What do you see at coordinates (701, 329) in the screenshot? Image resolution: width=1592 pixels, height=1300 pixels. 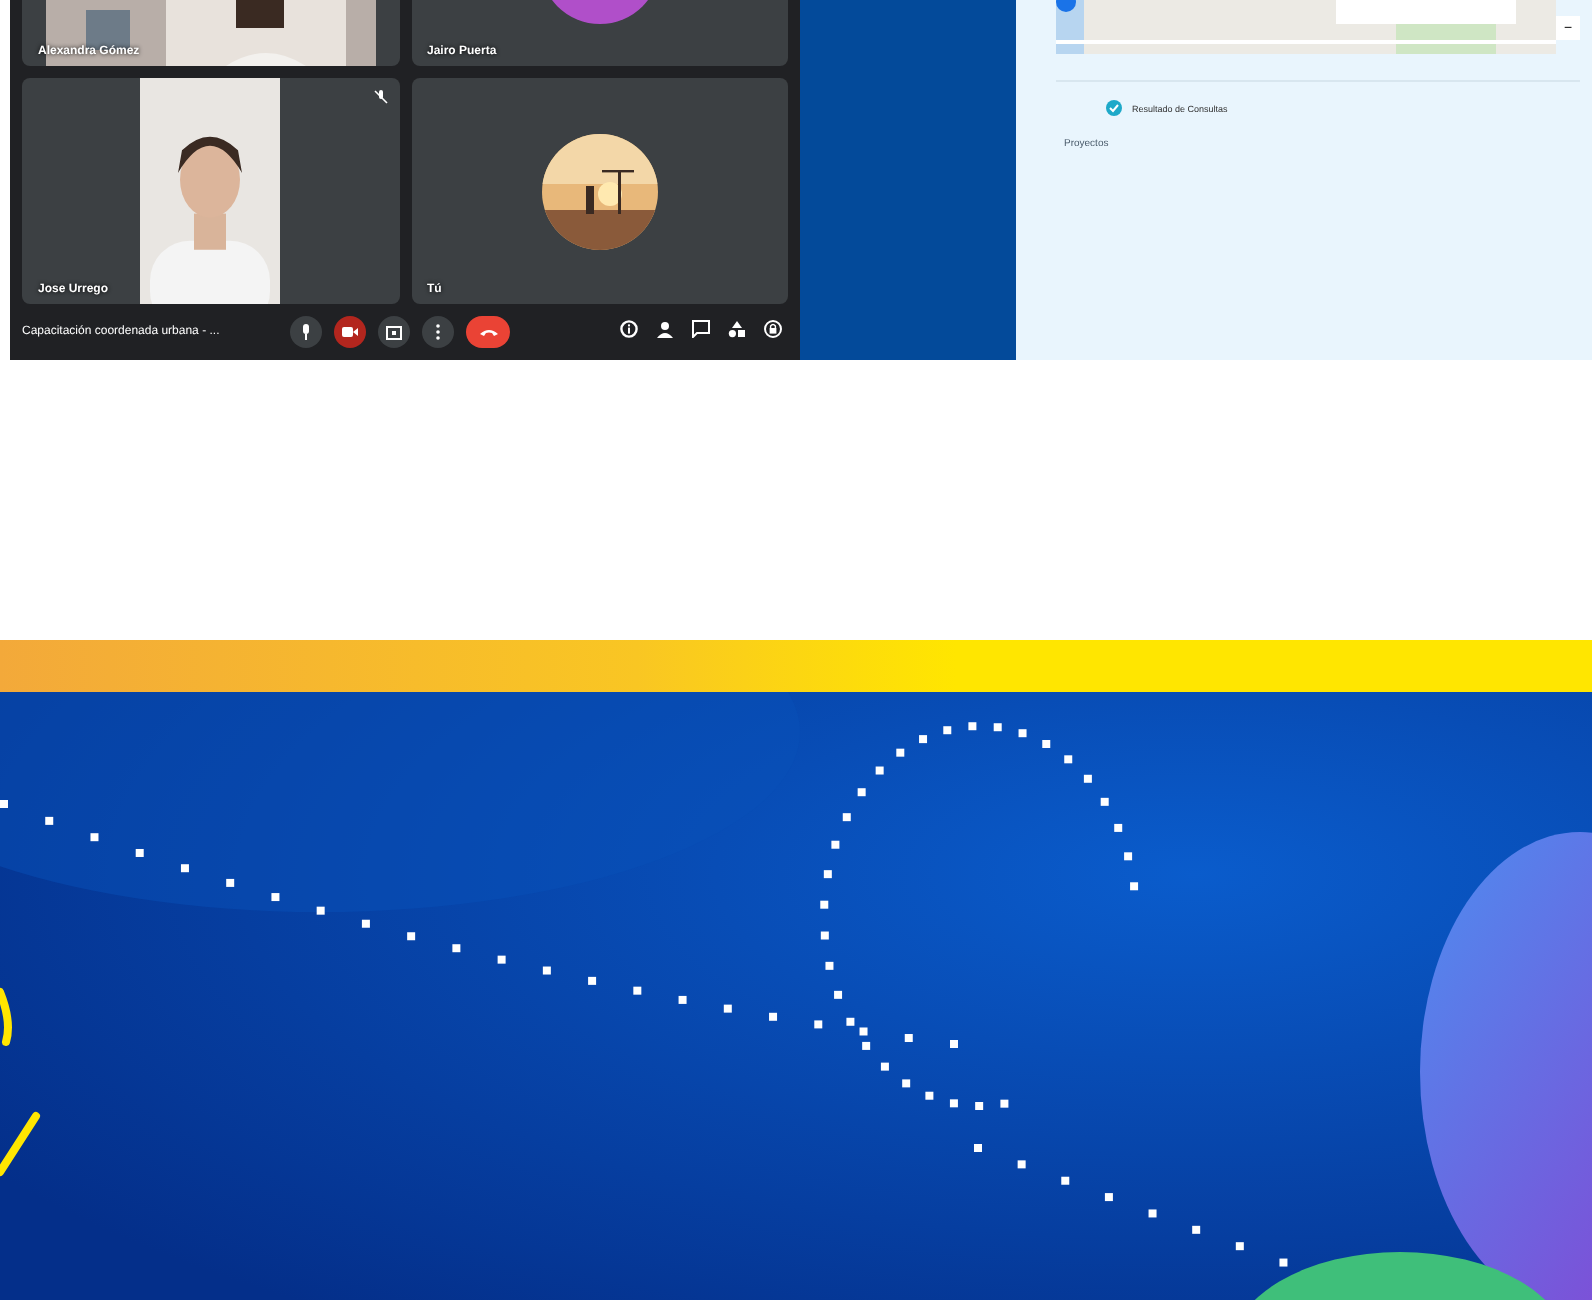 I see `chat-icon` at bounding box center [701, 329].